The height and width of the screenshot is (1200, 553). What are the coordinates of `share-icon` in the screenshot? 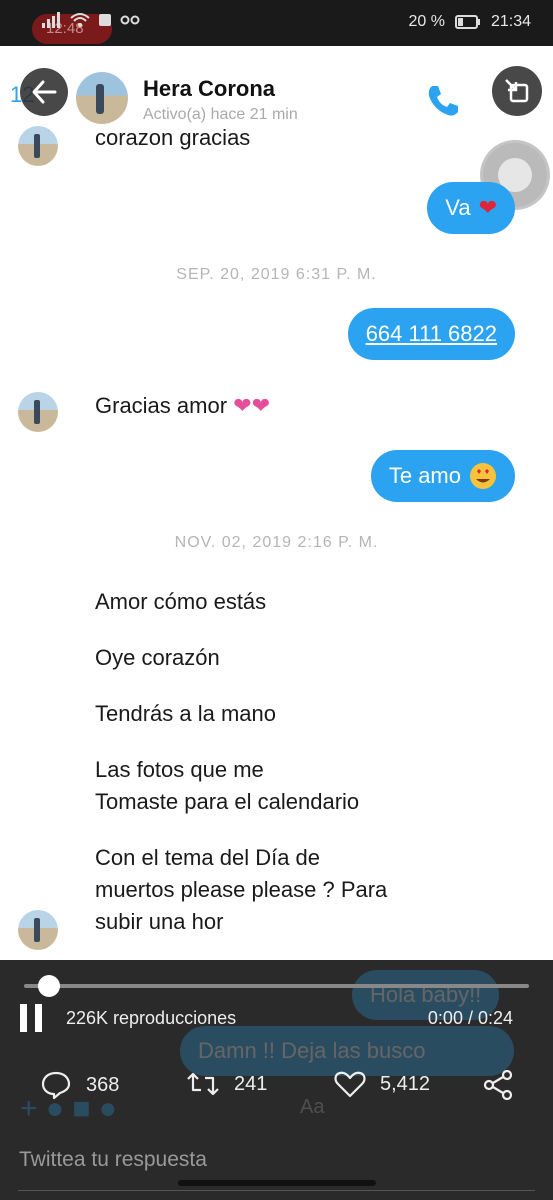 It's located at (498, 1085).